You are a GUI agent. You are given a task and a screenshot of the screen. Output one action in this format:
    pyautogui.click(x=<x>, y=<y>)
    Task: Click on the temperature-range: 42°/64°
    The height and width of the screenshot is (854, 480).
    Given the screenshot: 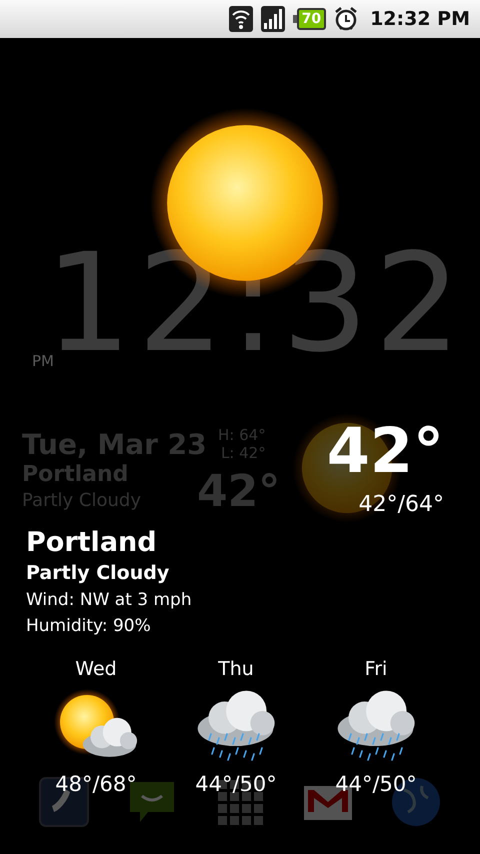 What is the action you would take?
    pyautogui.click(x=401, y=504)
    